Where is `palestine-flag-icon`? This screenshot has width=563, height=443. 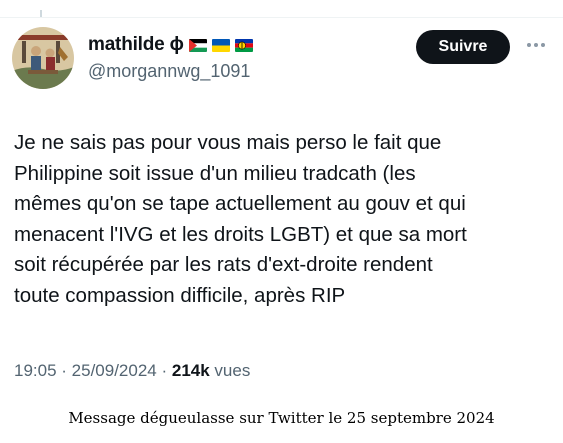 palestine-flag-icon is located at coordinates (197, 45).